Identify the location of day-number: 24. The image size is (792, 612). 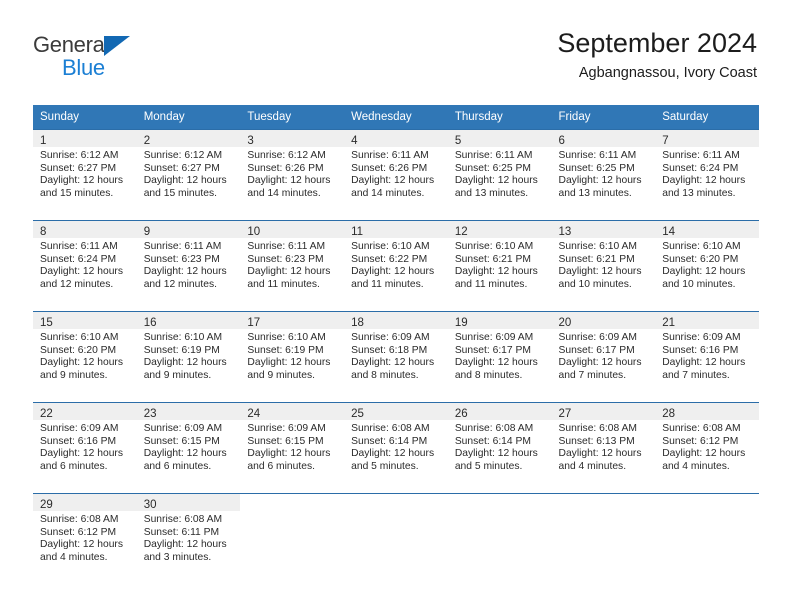
(254, 414).